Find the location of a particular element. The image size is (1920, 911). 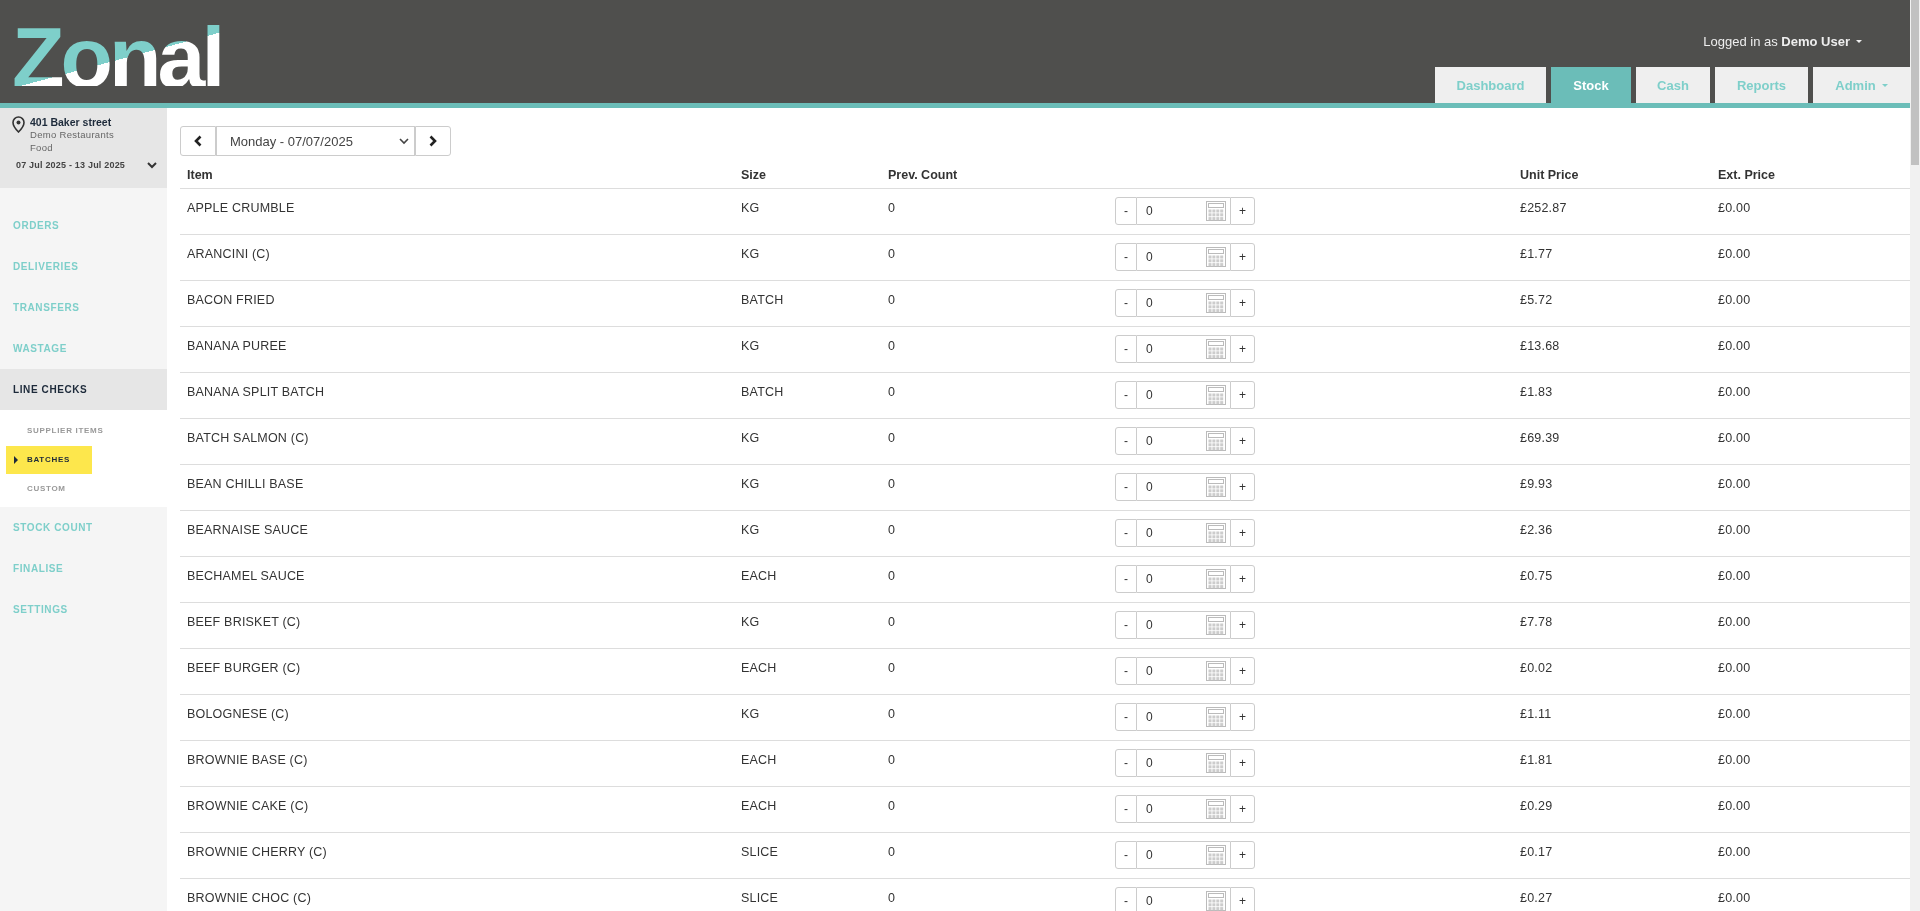

table-cell: BOLOGNESE (C) is located at coordinates (238, 714).